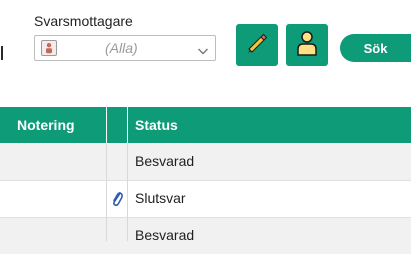  I want to click on left-edge-handle, so click(2, 53).